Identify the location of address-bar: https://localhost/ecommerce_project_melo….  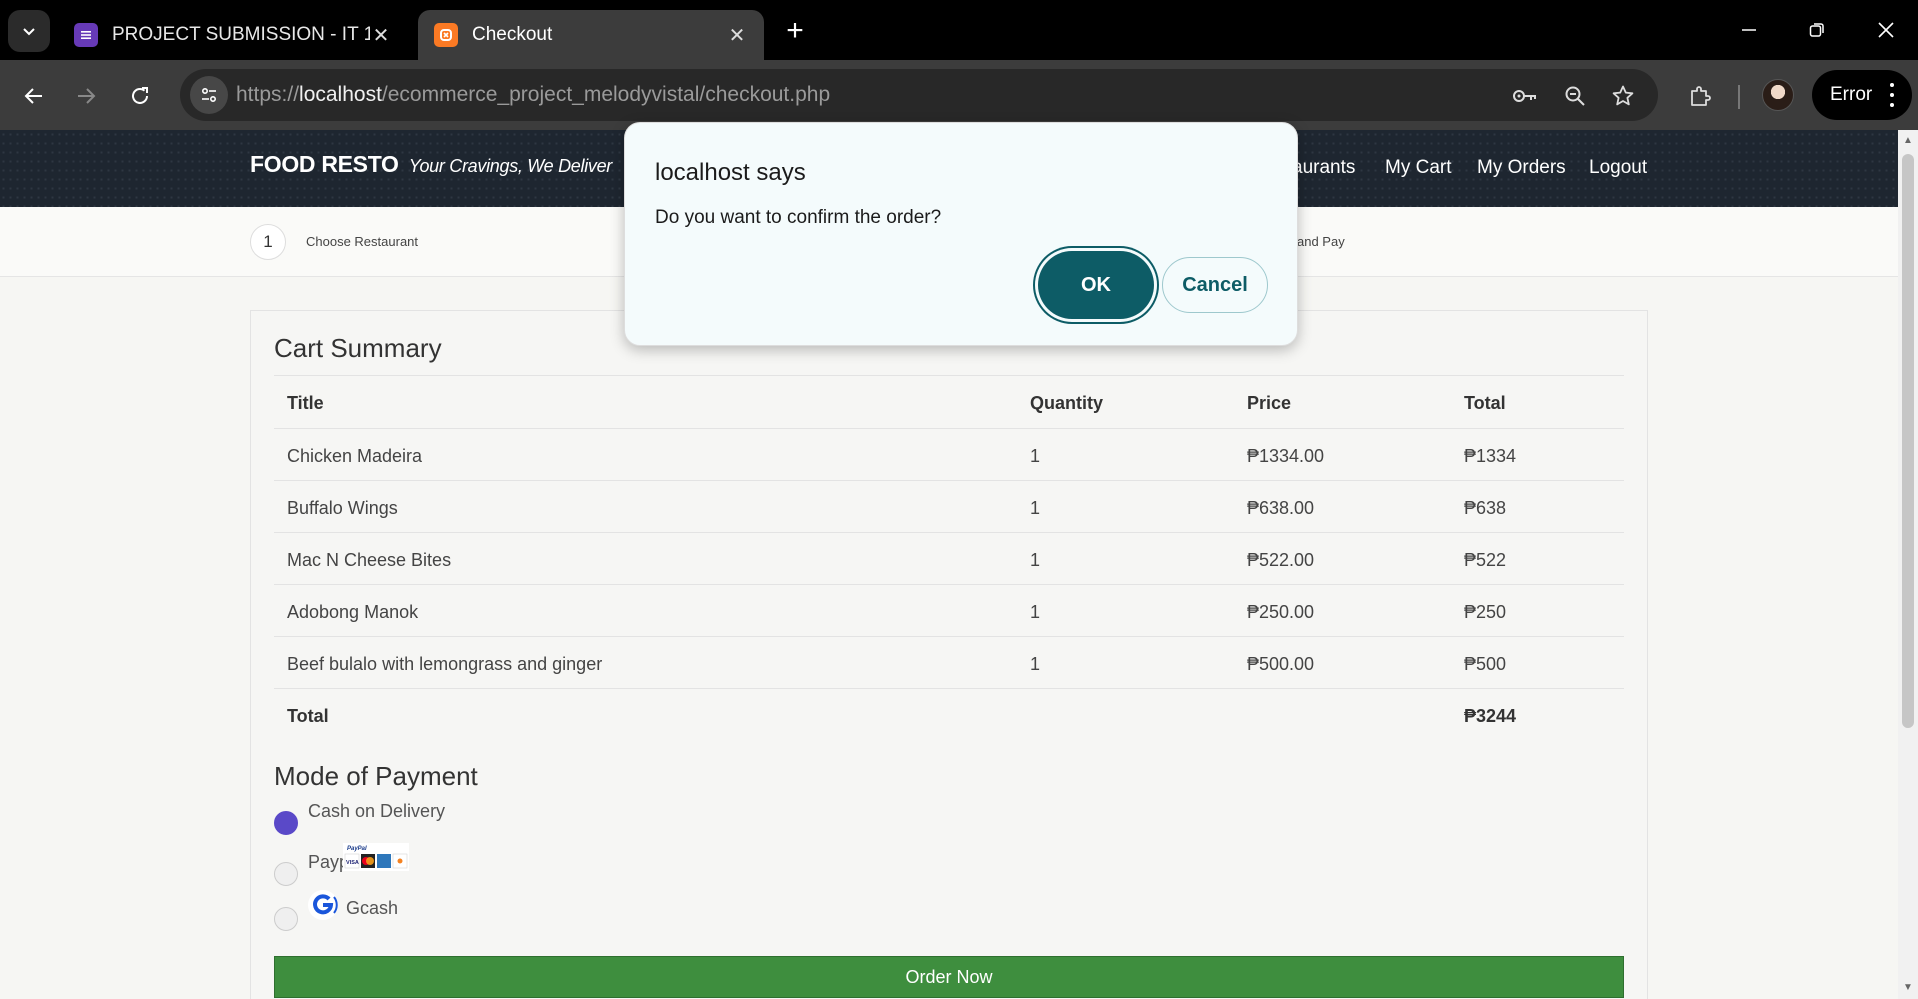
(919, 95).